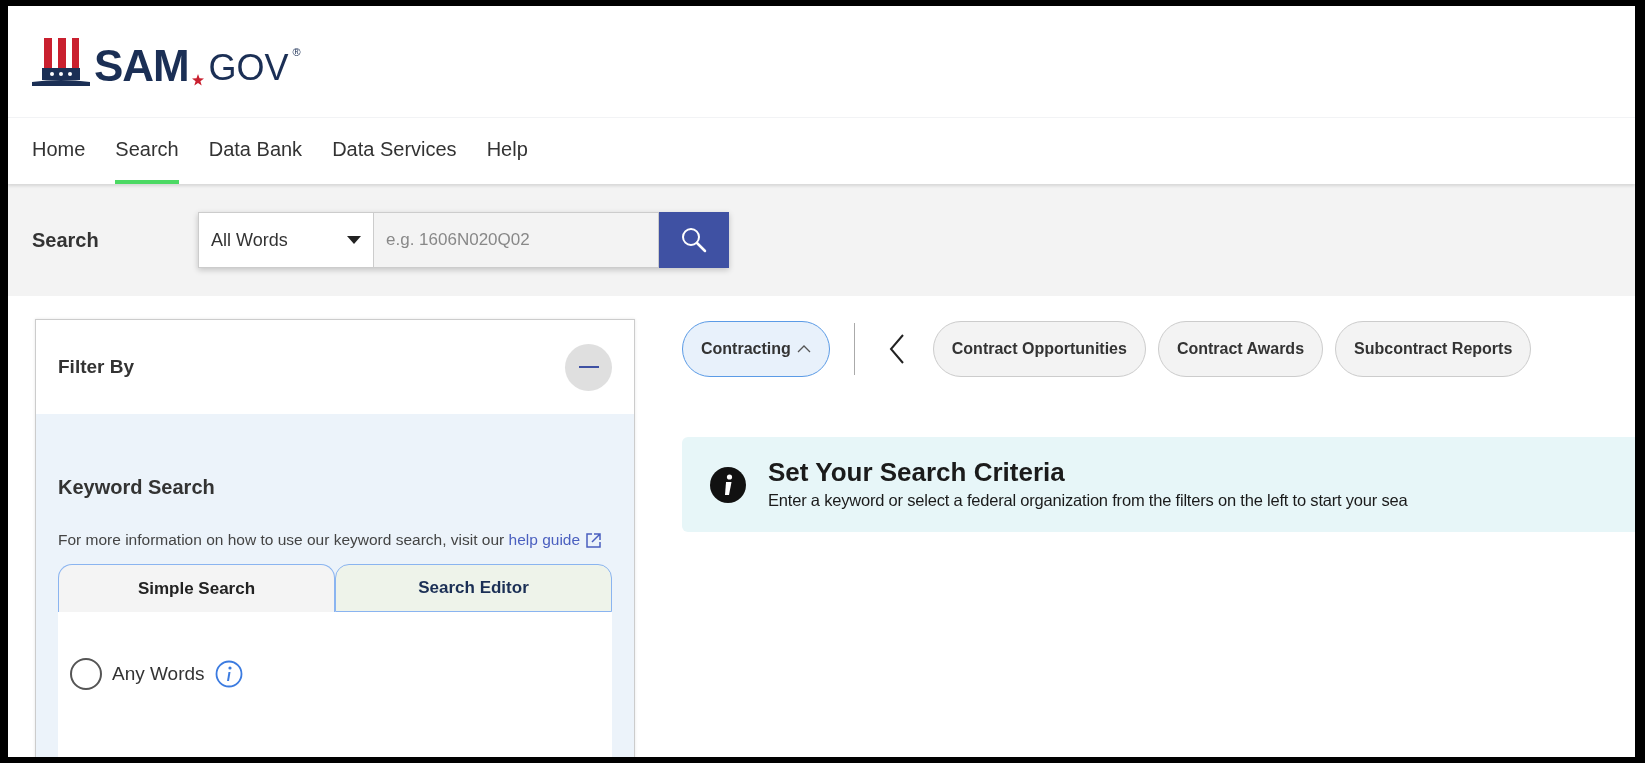  What do you see at coordinates (588, 367) in the screenshot?
I see `minus-icon` at bounding box center [588, 367].